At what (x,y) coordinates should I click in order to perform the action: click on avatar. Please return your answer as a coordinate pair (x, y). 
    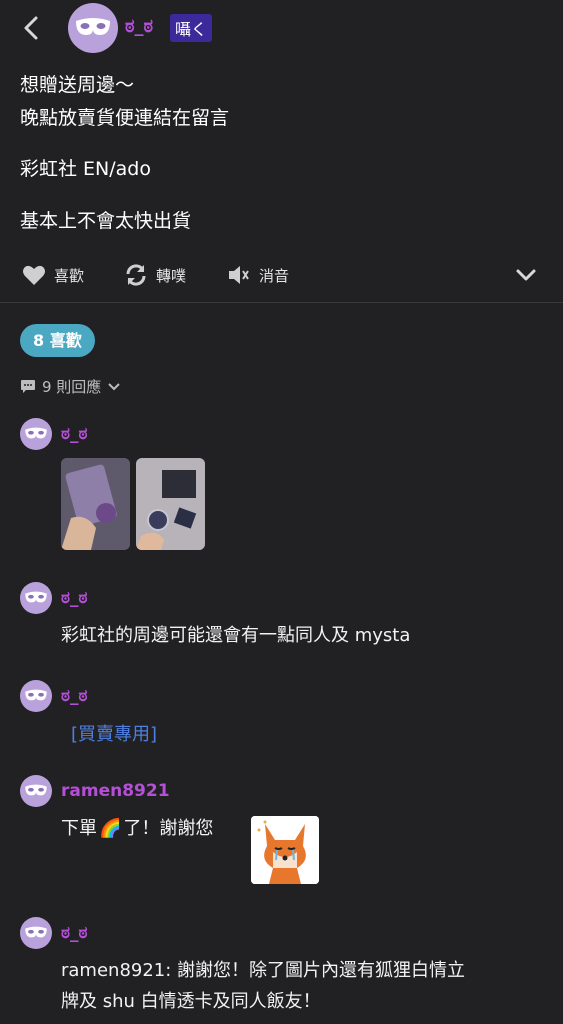
    Looking at the image, I should click on (93, 28).